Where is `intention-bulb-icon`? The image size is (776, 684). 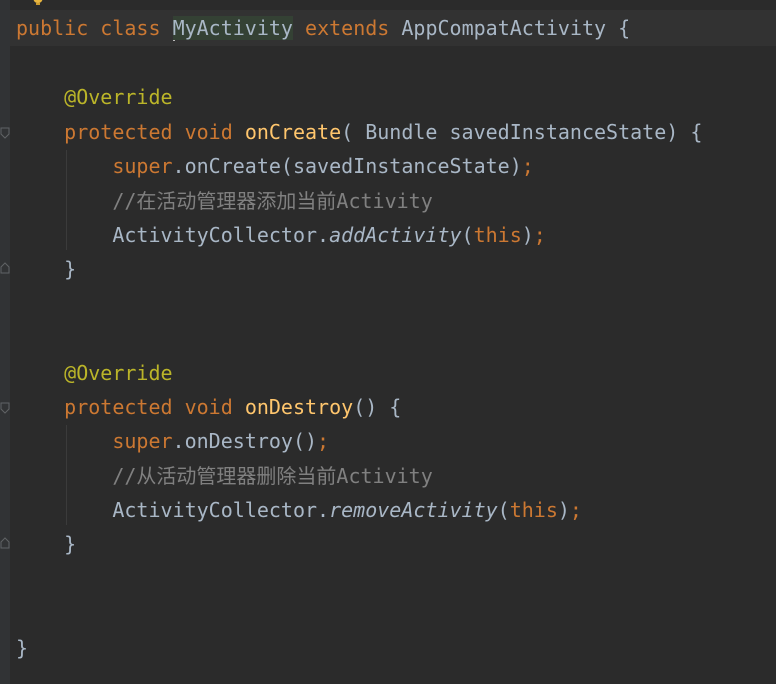
intention-bulb-icon is located at coordinates (38, 3).